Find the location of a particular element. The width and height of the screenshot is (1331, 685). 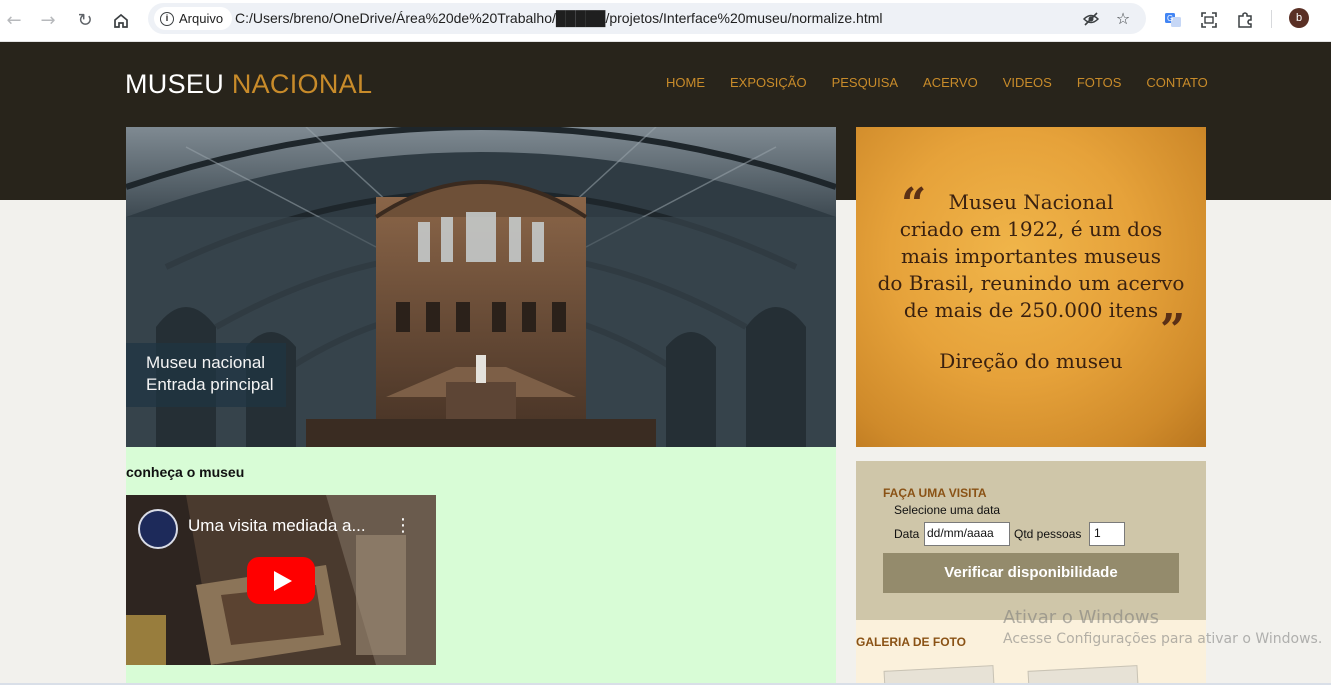

hero-caption-line1: Museu nacional is located at coordinates (206, 362).